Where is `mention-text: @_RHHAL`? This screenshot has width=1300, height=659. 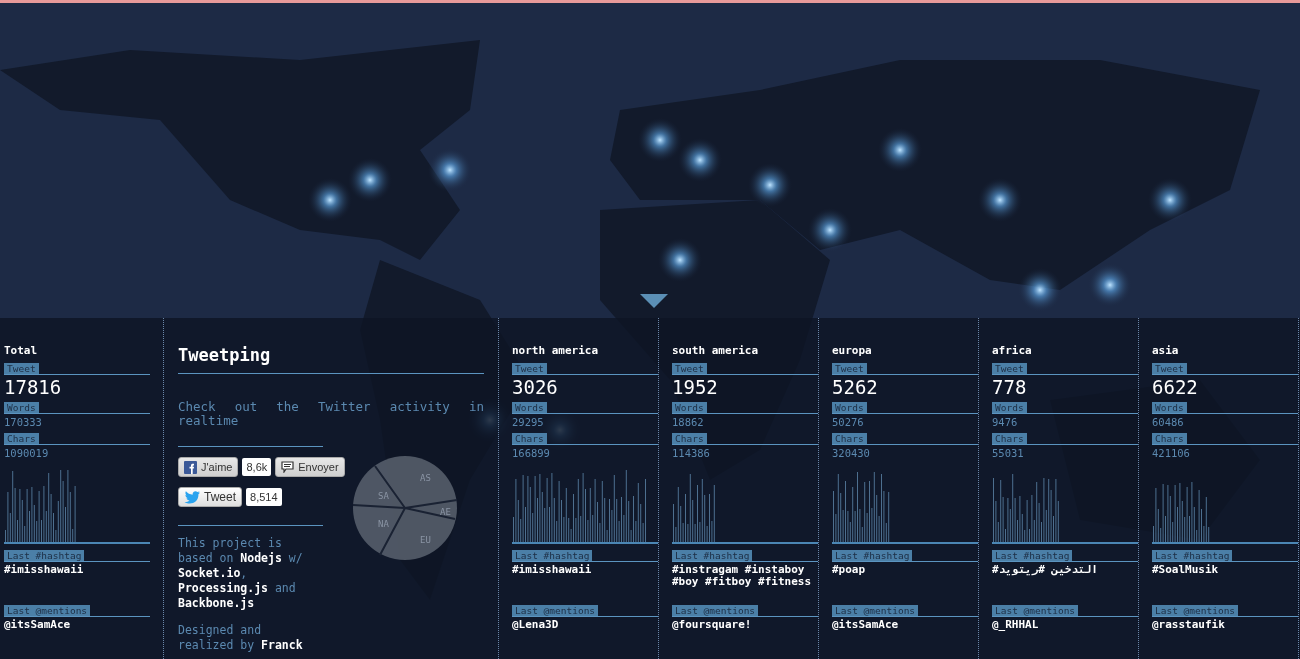 mention-text: @_RHHAL is located at coordinates (1016, 625).